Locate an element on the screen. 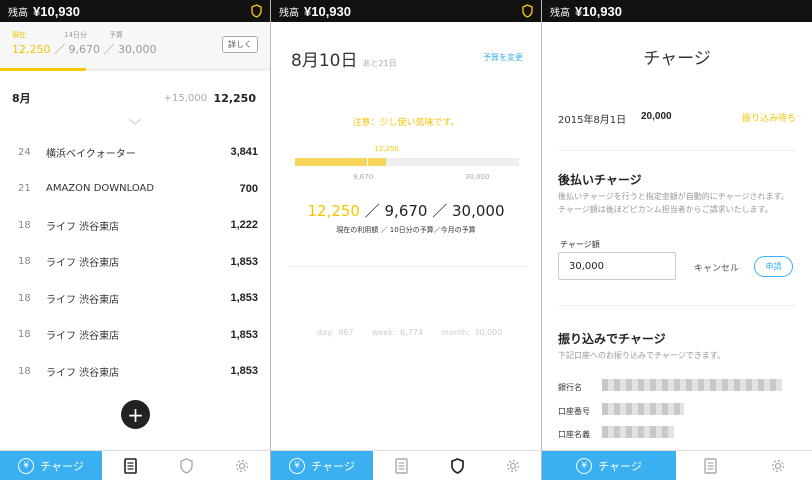 Image resolution: width=812 pixels, height=480 pixels. bar-max-label: 30,000 is located at coordinates (477, 177).